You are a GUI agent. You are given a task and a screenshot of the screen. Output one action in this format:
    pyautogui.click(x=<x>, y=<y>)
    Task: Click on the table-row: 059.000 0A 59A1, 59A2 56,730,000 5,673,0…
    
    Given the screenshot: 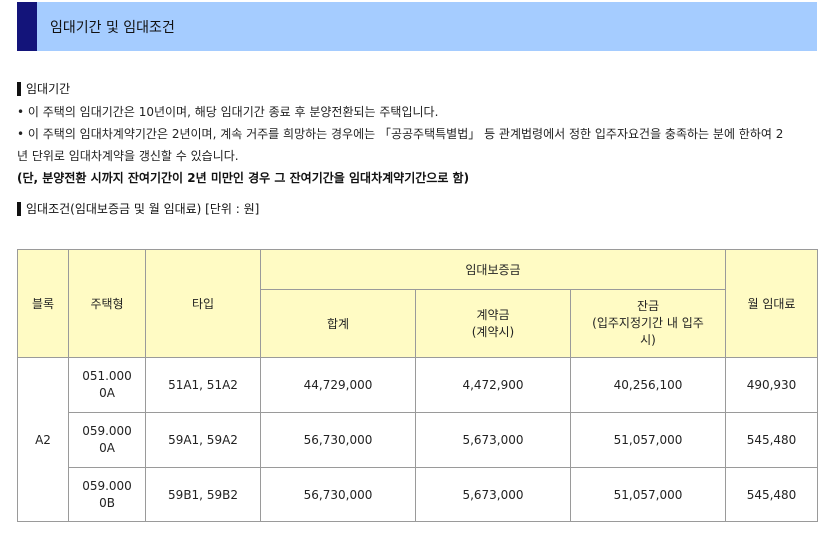 What is the action you would take?
    pyautogui.click(x=418, y=440)
    